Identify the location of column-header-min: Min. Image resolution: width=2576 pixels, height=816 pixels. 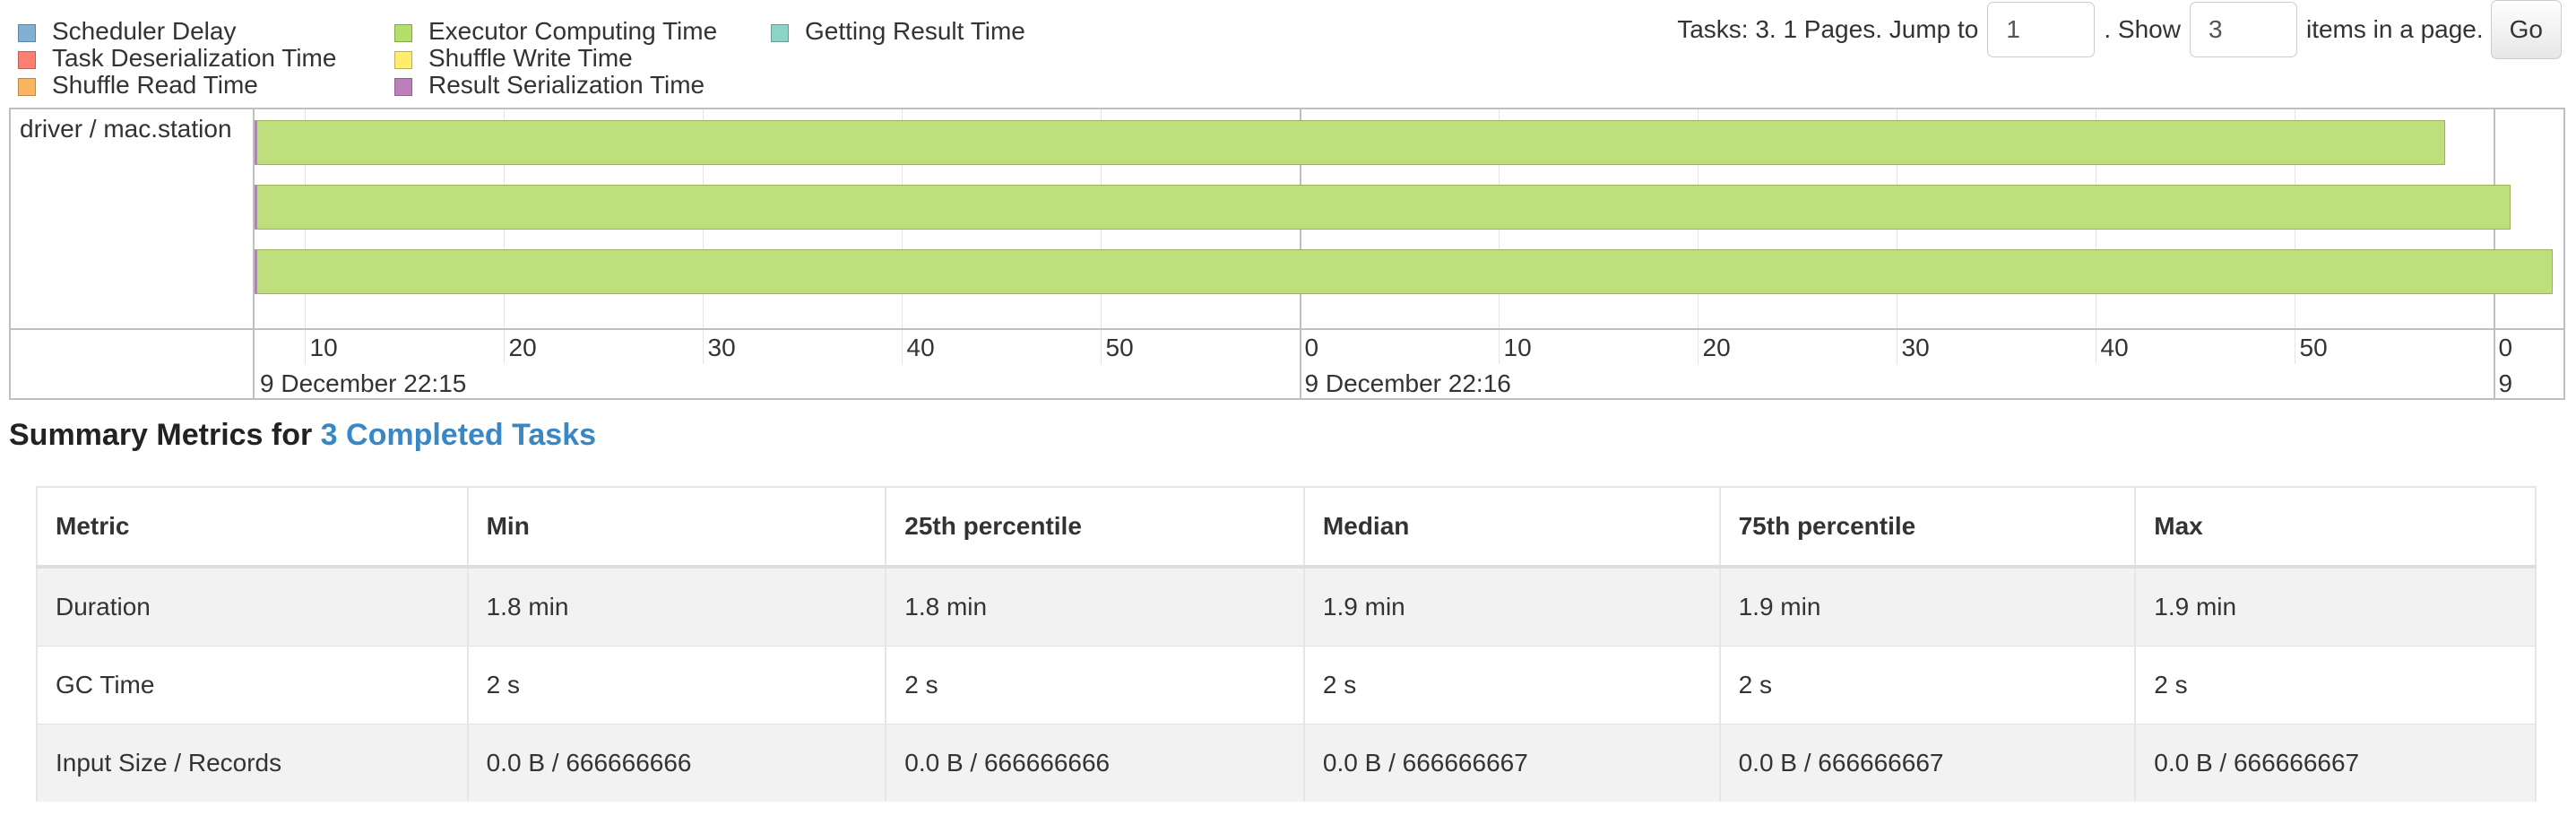
(677, 528).